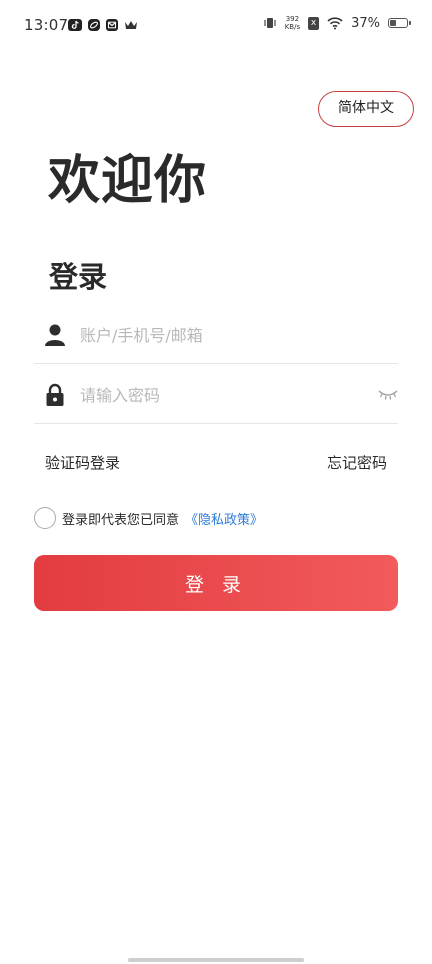 This screenshot has height=964, width=432. What do you see at coordinates (225, 335) in the screenshot?
I see `account-input` at bounding box center [225, 335].